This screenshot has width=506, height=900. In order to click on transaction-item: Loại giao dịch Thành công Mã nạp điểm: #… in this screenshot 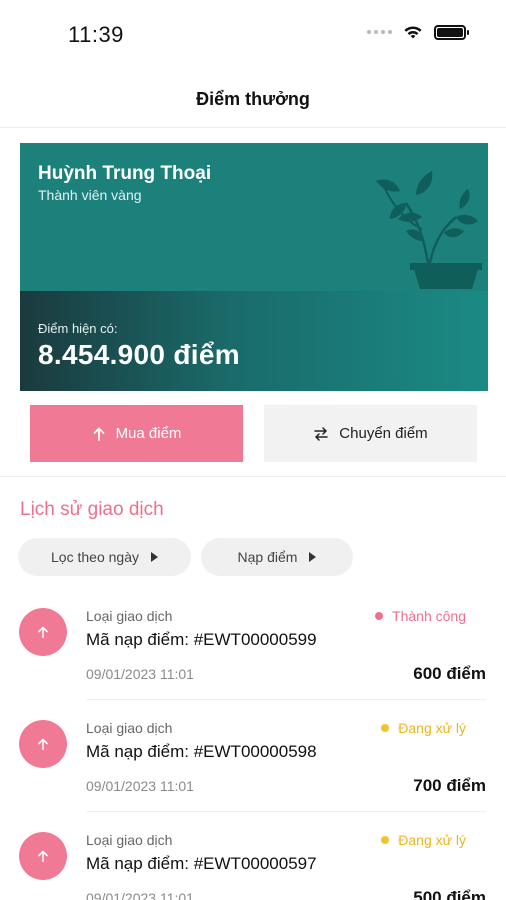, I will do `click(253, 652)`.